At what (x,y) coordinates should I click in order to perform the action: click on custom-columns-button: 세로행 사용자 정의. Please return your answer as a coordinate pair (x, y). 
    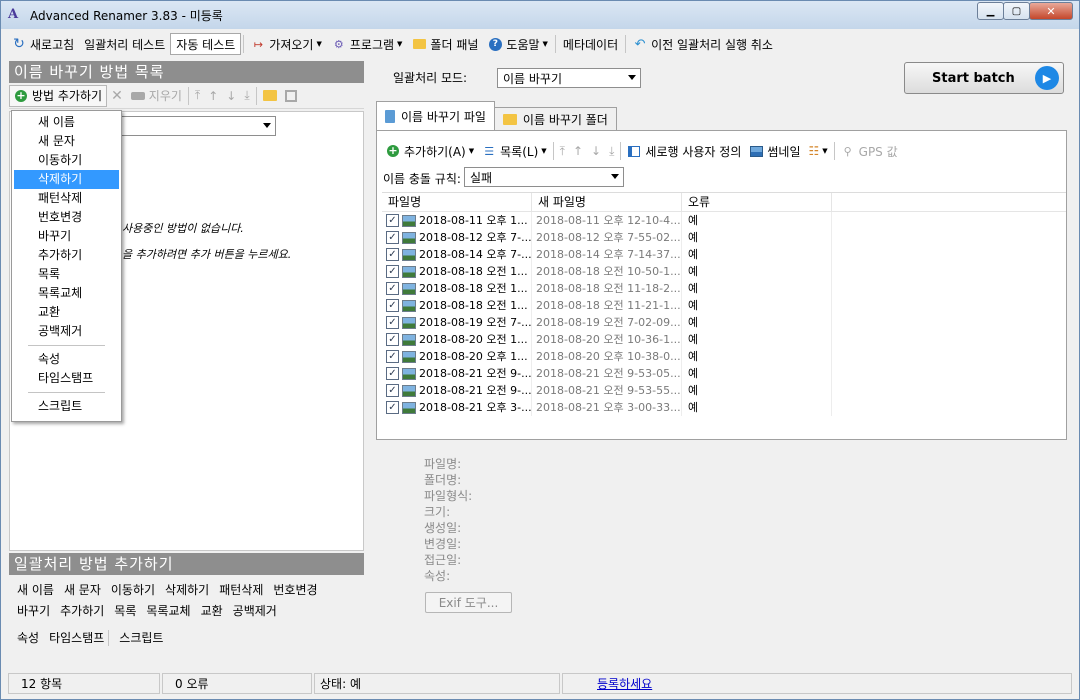
    Looking at the image, I should click on (684, 151).